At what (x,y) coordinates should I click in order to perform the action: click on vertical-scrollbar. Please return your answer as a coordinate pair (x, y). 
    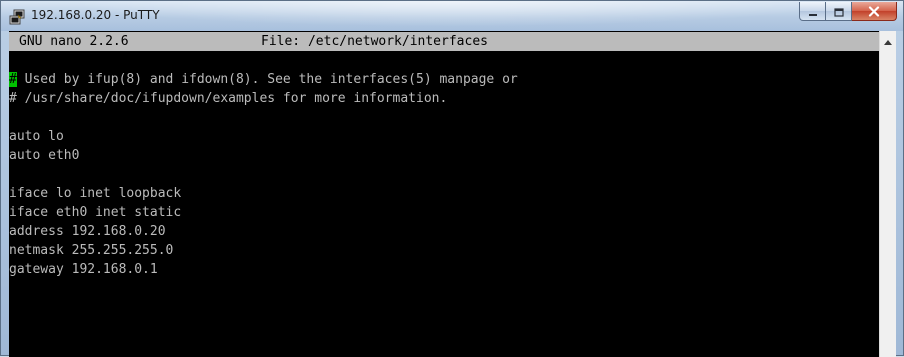
    Looking at the image, I should click on (887, 194).